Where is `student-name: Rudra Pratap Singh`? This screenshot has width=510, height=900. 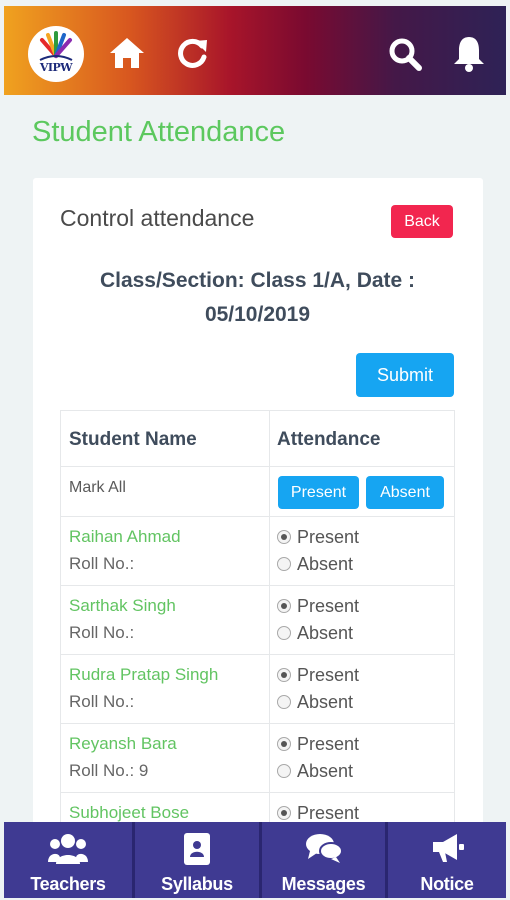 student-name: Rudra Pratap Singh is located at coordinates (144, 674).